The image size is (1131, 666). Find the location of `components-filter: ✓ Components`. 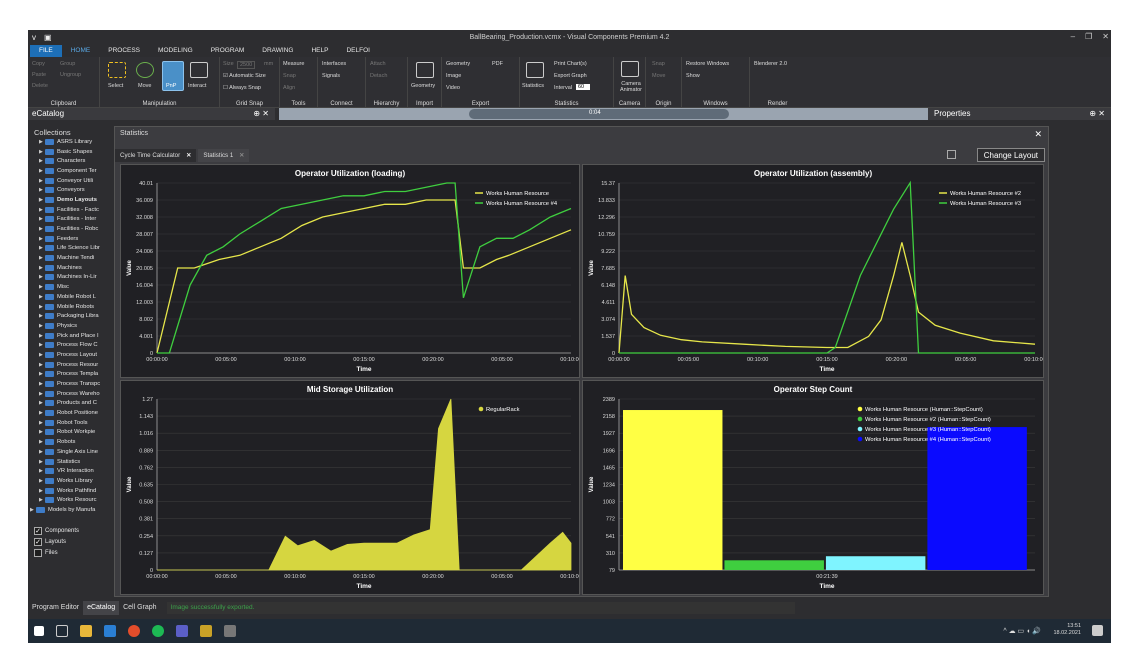

components-filter: ✓ Components is located at coordinates (53, 530).